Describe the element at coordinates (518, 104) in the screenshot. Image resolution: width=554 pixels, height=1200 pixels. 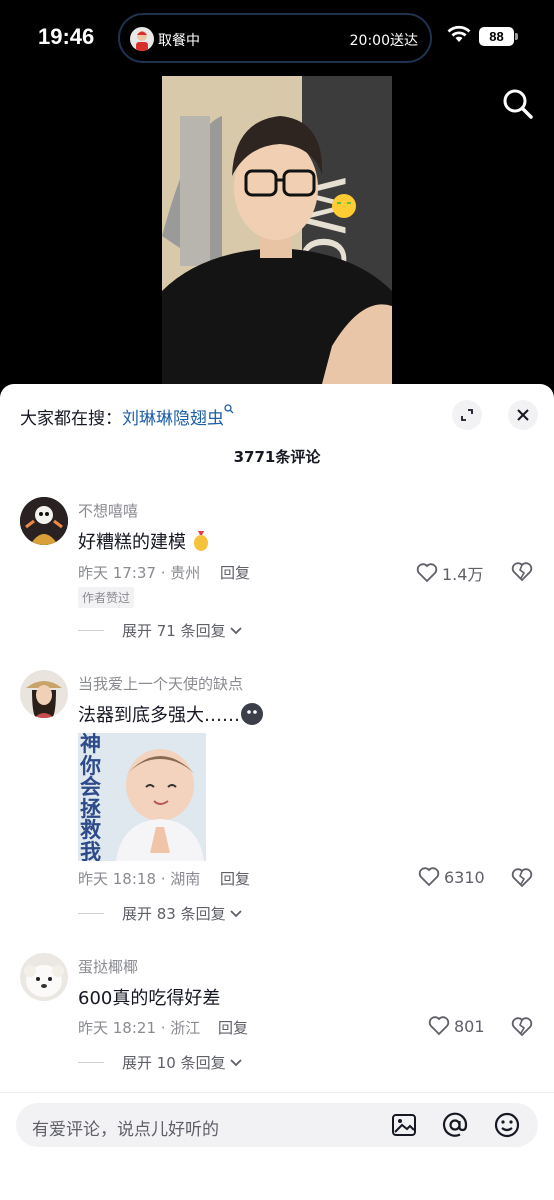
I see `search-icon` at that location.